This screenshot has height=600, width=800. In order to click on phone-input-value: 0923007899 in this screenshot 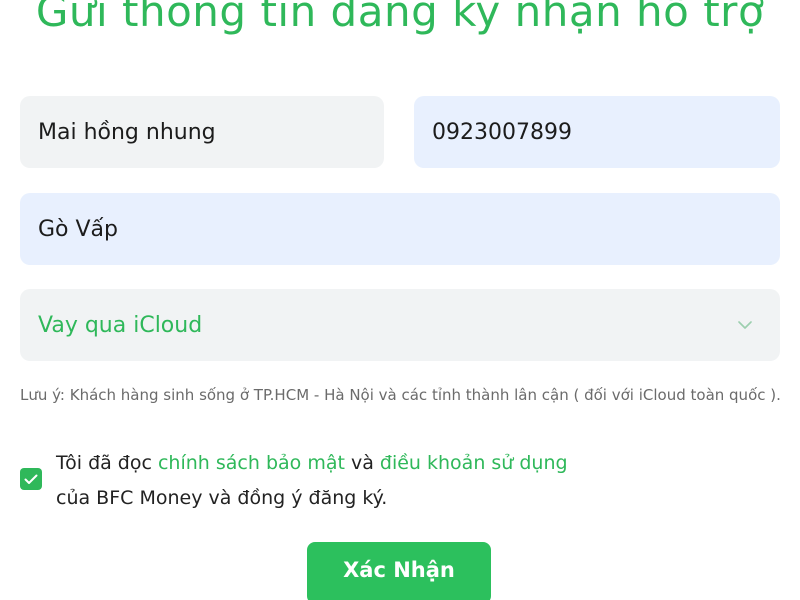, I will do `click(502, 132)`.